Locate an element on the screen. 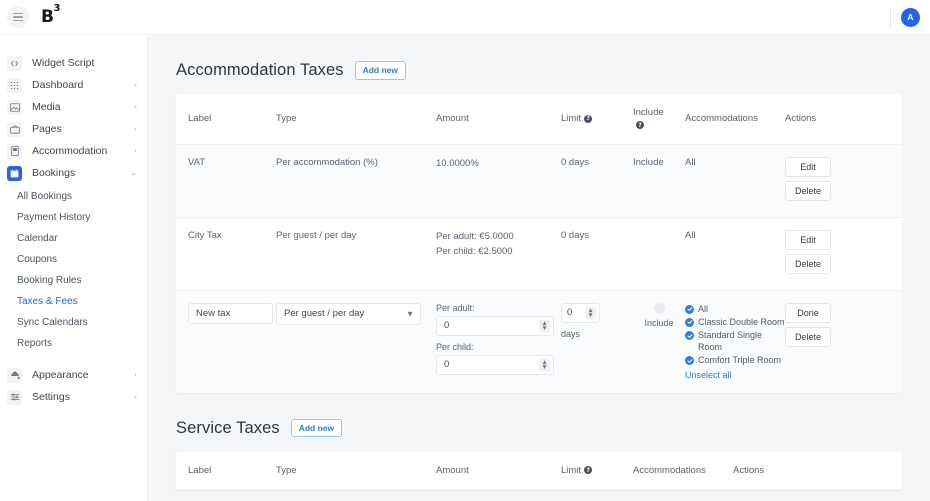 The image size is (930, 501). column-header-label: Label is located at coordinates (226, 119).